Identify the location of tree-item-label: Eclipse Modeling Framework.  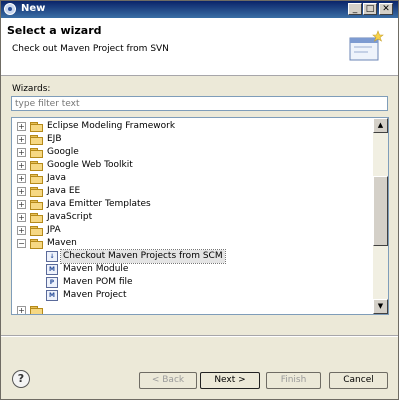
(111, 126).